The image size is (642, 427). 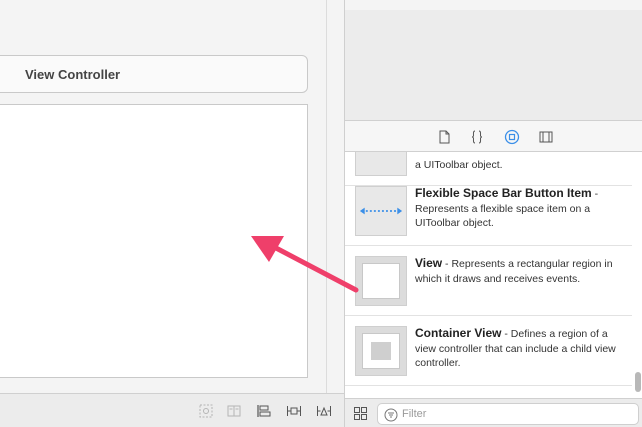 I want to click on library-item-title: Flexible Space Bar Button Item, so click(x=503, y=193).